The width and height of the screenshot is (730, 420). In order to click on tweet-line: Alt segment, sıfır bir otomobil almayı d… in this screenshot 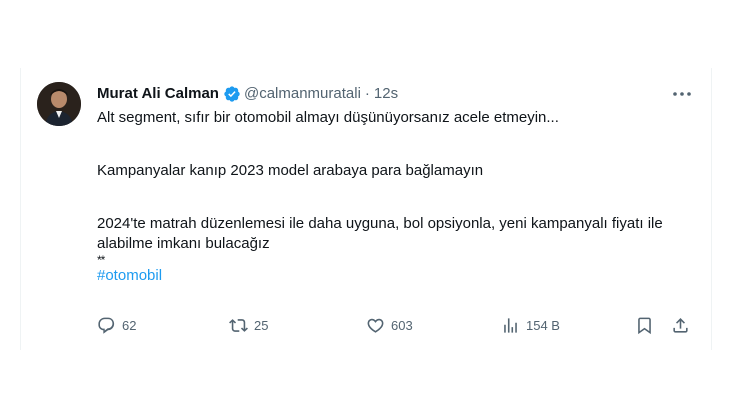, I will do `click(328, 117)`.